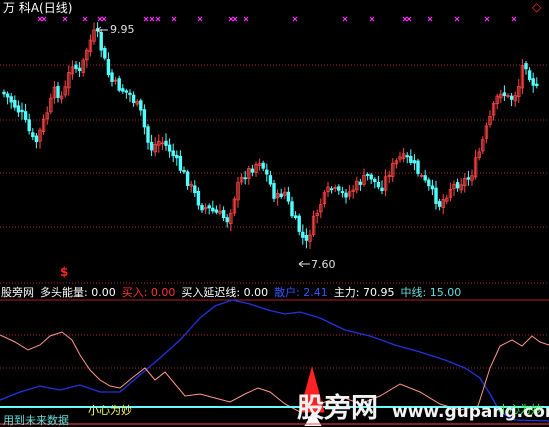 Image resolution: width=549 pixels, height=427 pixels. I want to click on main-force-value: 主力: 70.95, so click(364, 292).